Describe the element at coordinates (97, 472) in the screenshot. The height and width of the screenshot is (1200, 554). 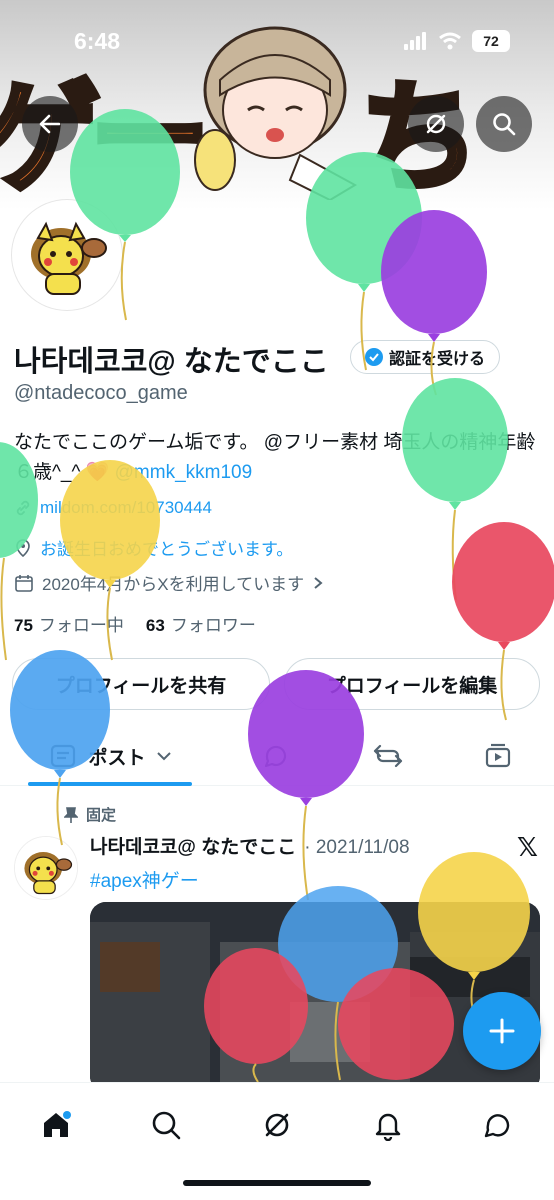
I see `bio-heart-emoji: 💗` at that location.